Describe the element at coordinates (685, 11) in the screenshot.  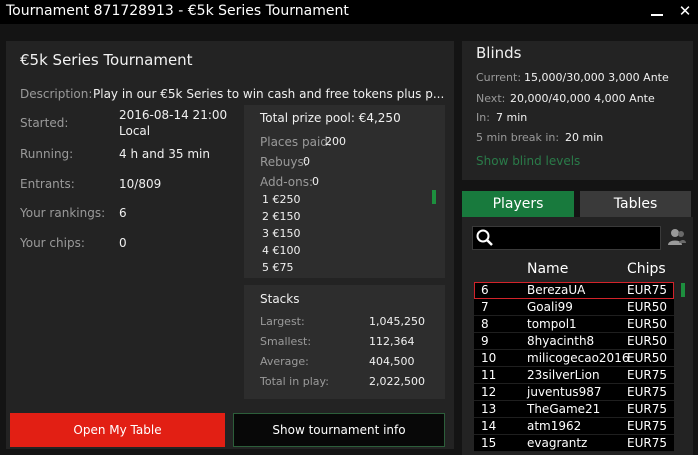
I see `close-icon: ✕` at that location.